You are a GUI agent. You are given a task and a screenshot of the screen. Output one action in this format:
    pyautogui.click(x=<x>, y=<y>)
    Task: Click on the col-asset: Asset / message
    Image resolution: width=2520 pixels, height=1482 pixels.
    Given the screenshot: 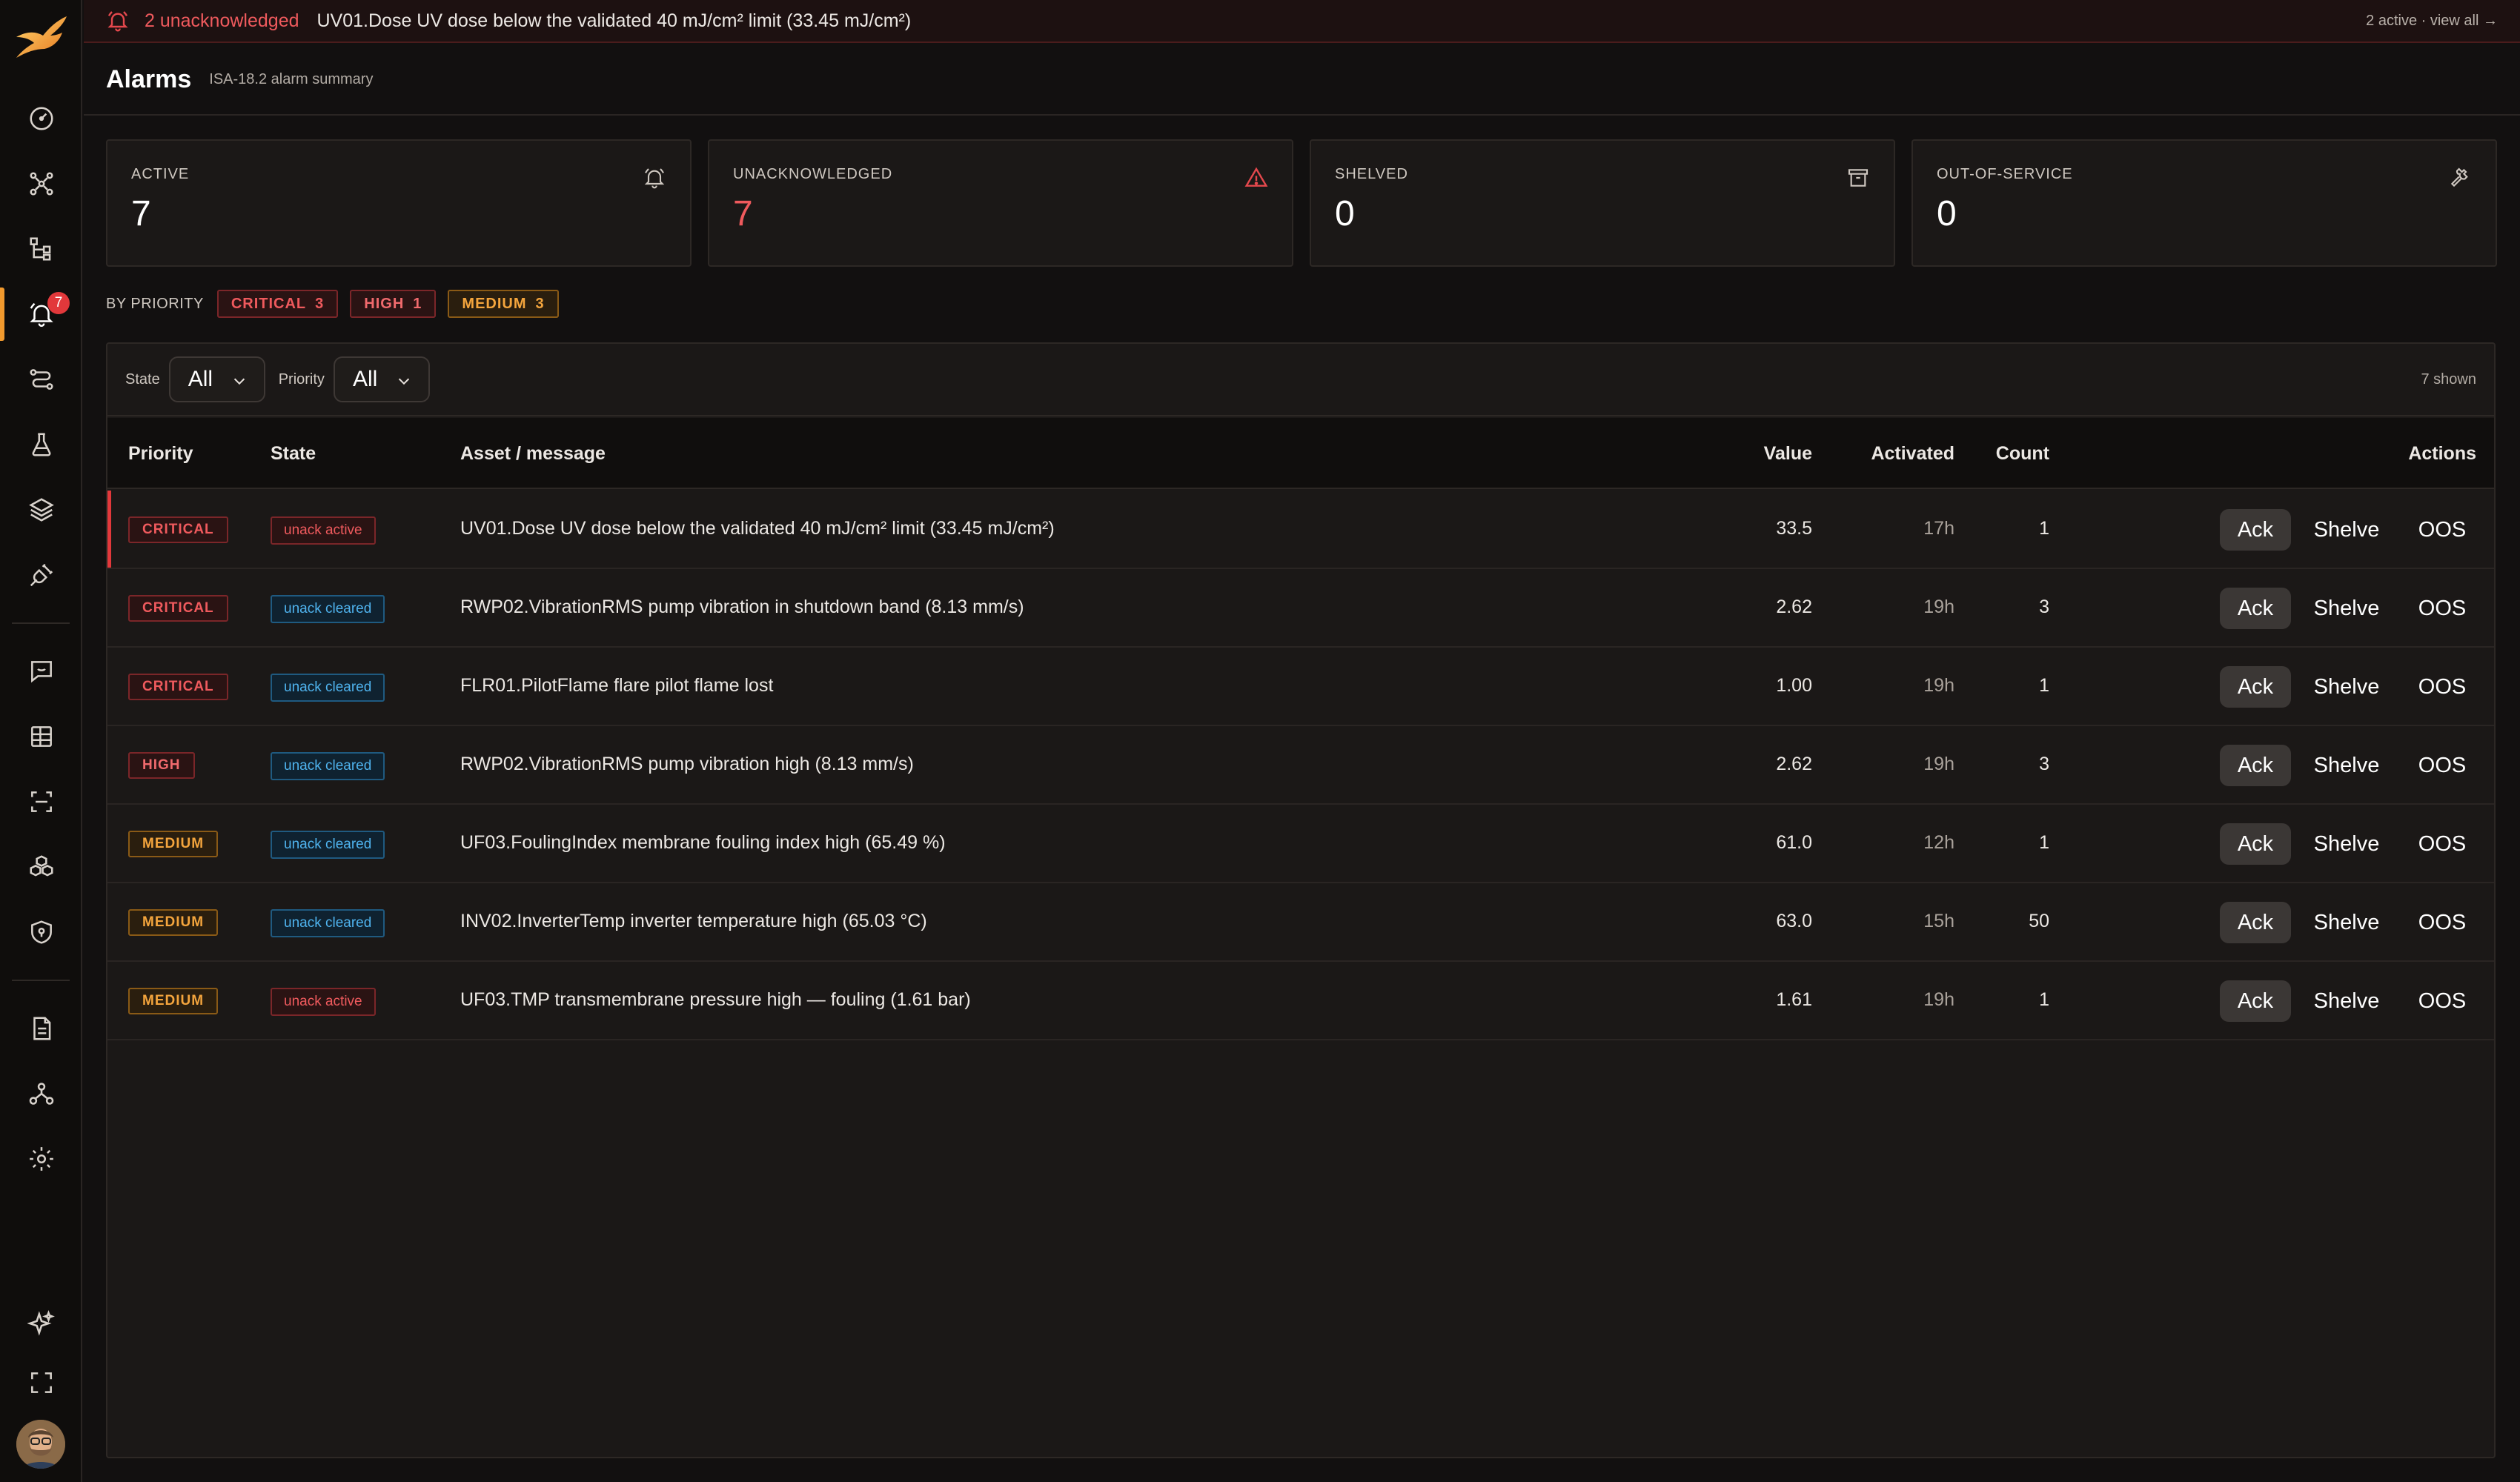 What is the action you would take?
    pyautogui.click(x=533, y=454)
    